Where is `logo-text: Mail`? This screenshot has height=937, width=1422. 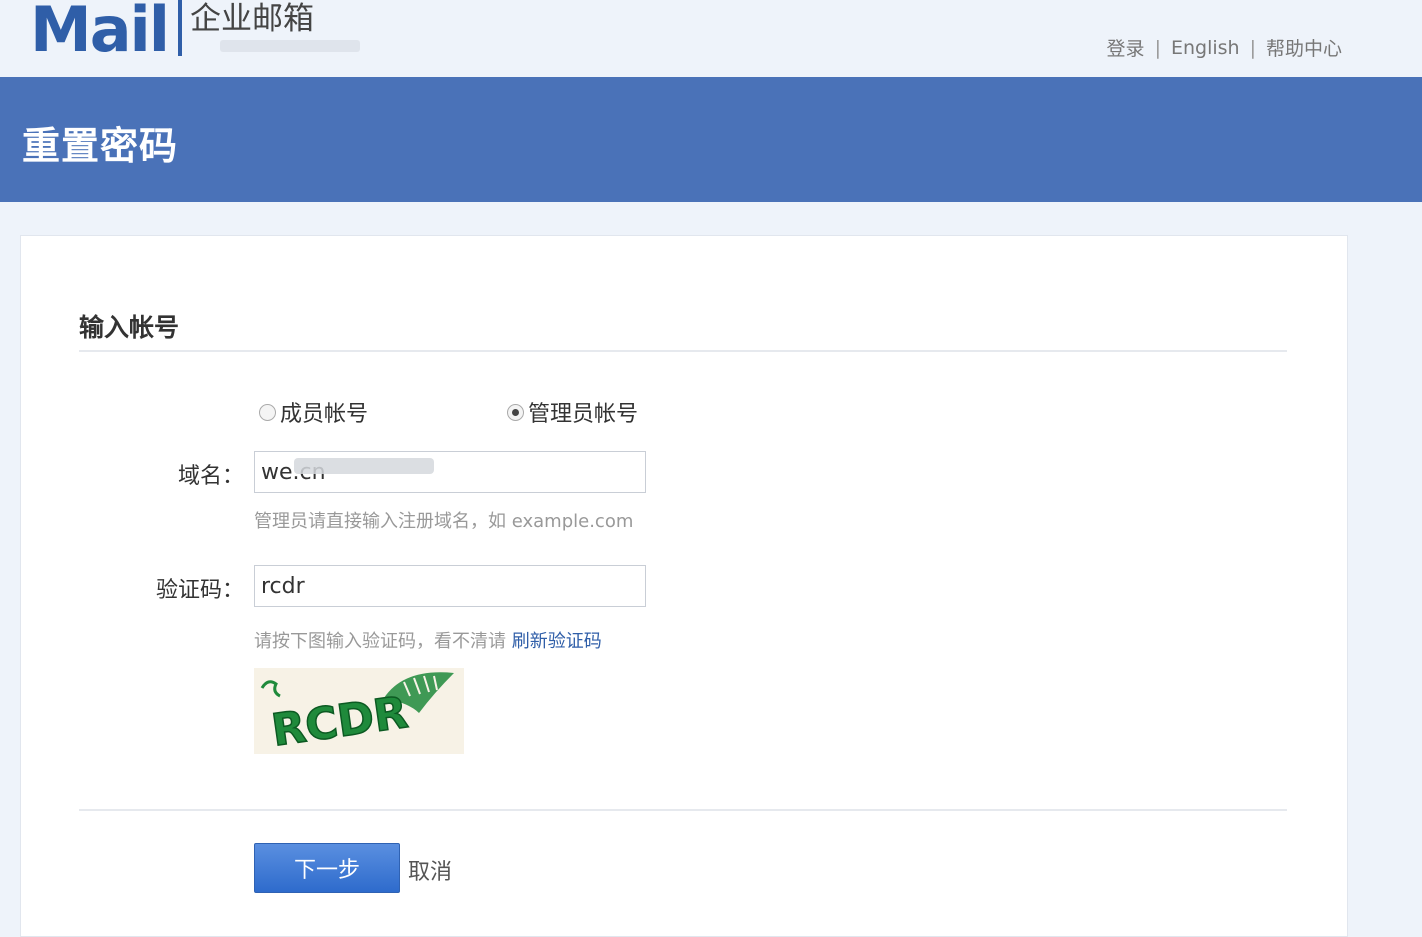 logo-text: Mail is located at coordinates (100, 33).